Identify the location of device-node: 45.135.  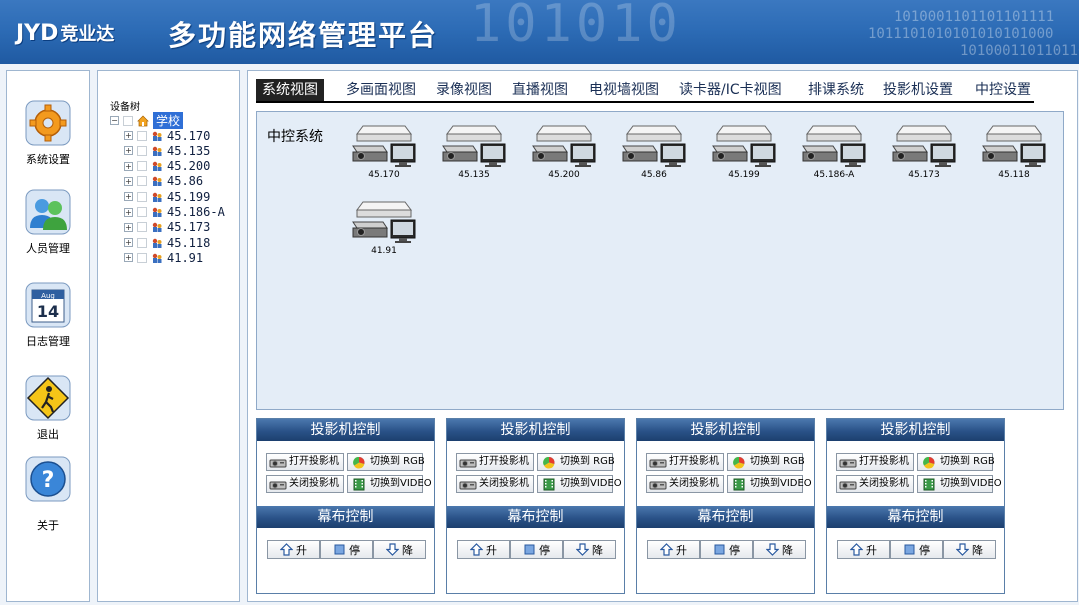
(474, 152).